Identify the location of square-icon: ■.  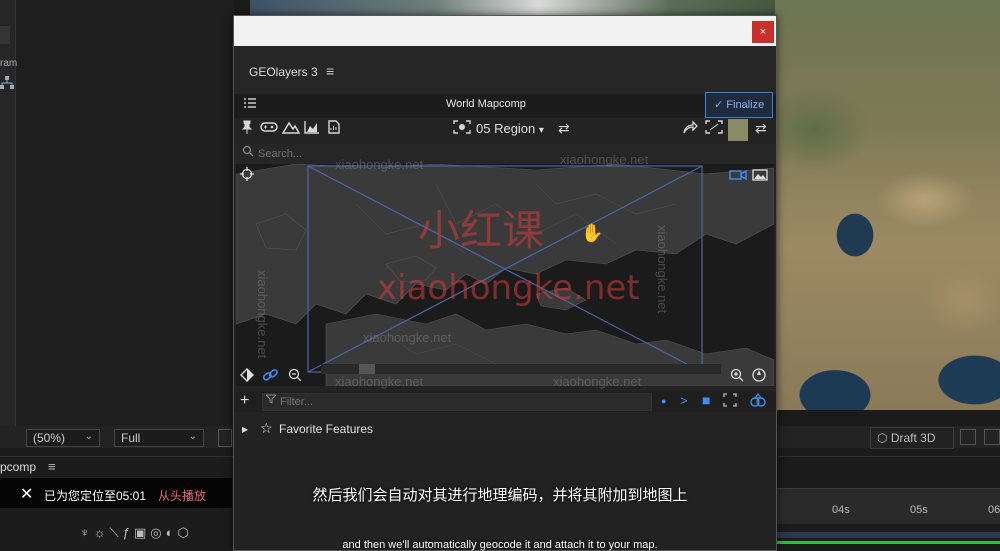
(706, 400).